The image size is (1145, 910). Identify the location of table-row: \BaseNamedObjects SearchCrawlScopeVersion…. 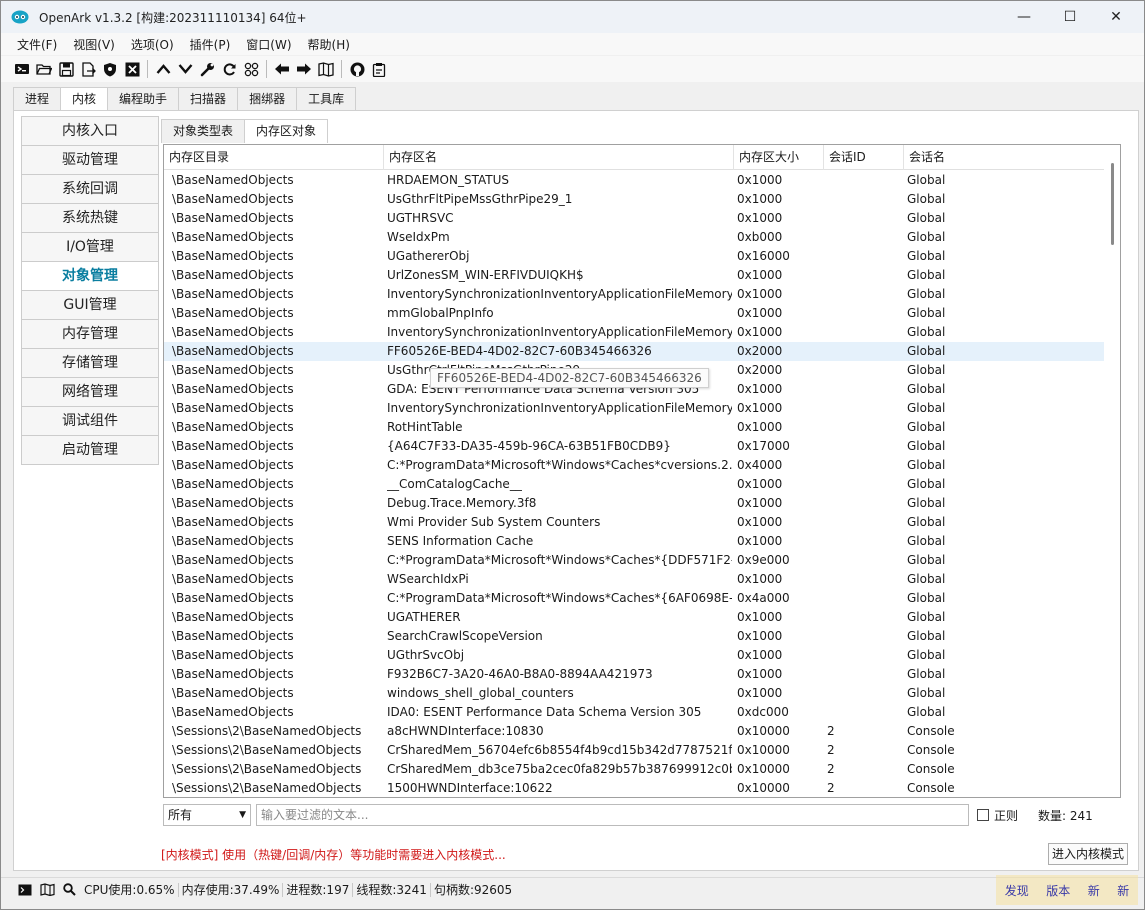
(634, 636).